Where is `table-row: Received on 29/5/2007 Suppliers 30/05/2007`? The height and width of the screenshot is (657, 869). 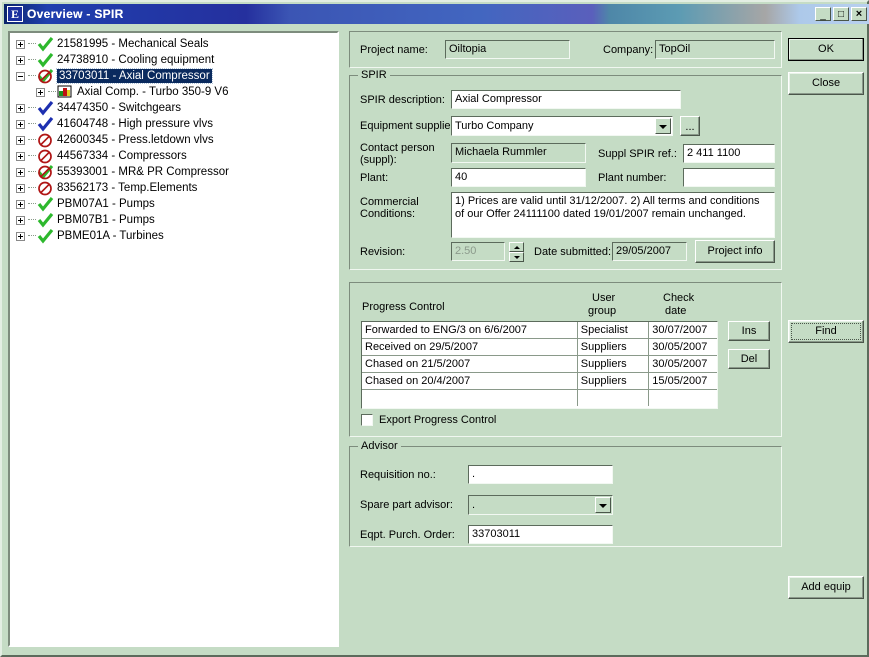
table-row: Received on 29/5/2007 Suppliers 30/05/2007 is located at coordinates (539, 347).